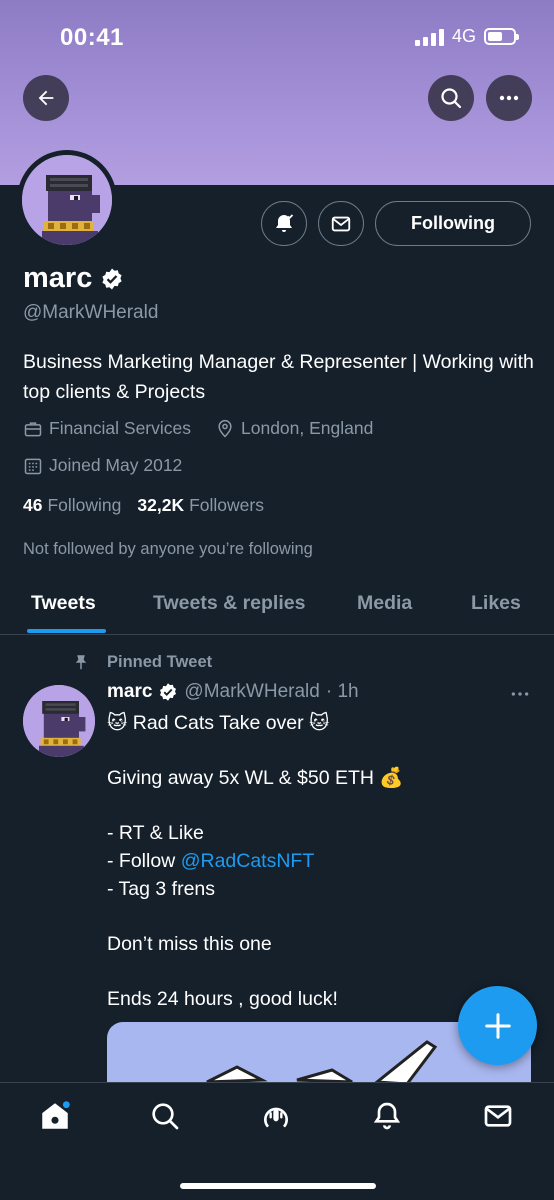 The image size is (554, 1200). What do you see at coordinates (59, 721) in the screenshot?
I see `tweet-author-avatar` at bounding box center [59, 721].